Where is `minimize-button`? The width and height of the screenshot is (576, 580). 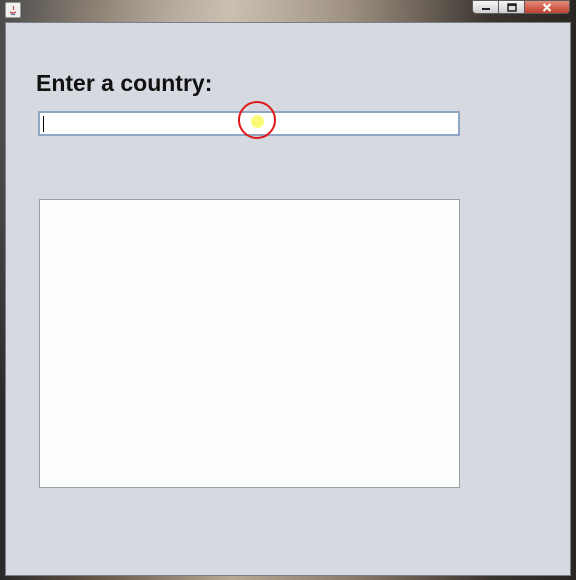
minimize-button is located at coordinates (485, 7).